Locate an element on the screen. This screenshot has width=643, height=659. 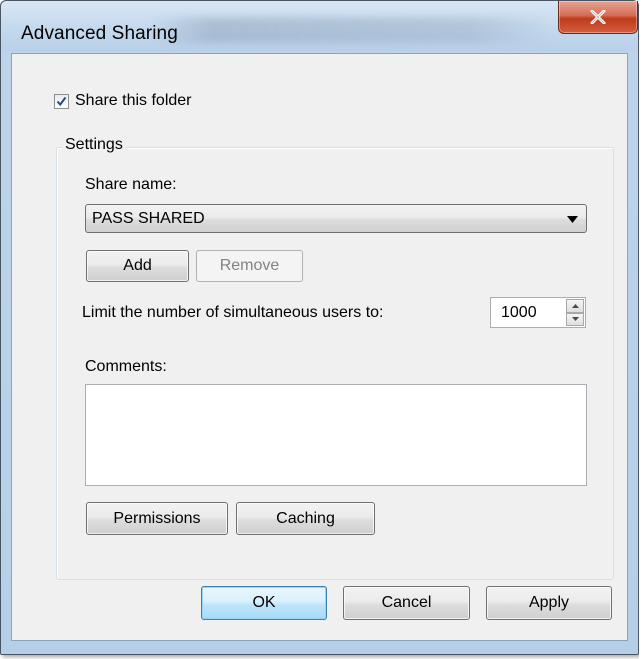
share-name-value: PASS SHARED is located at coordinates (148, 218).